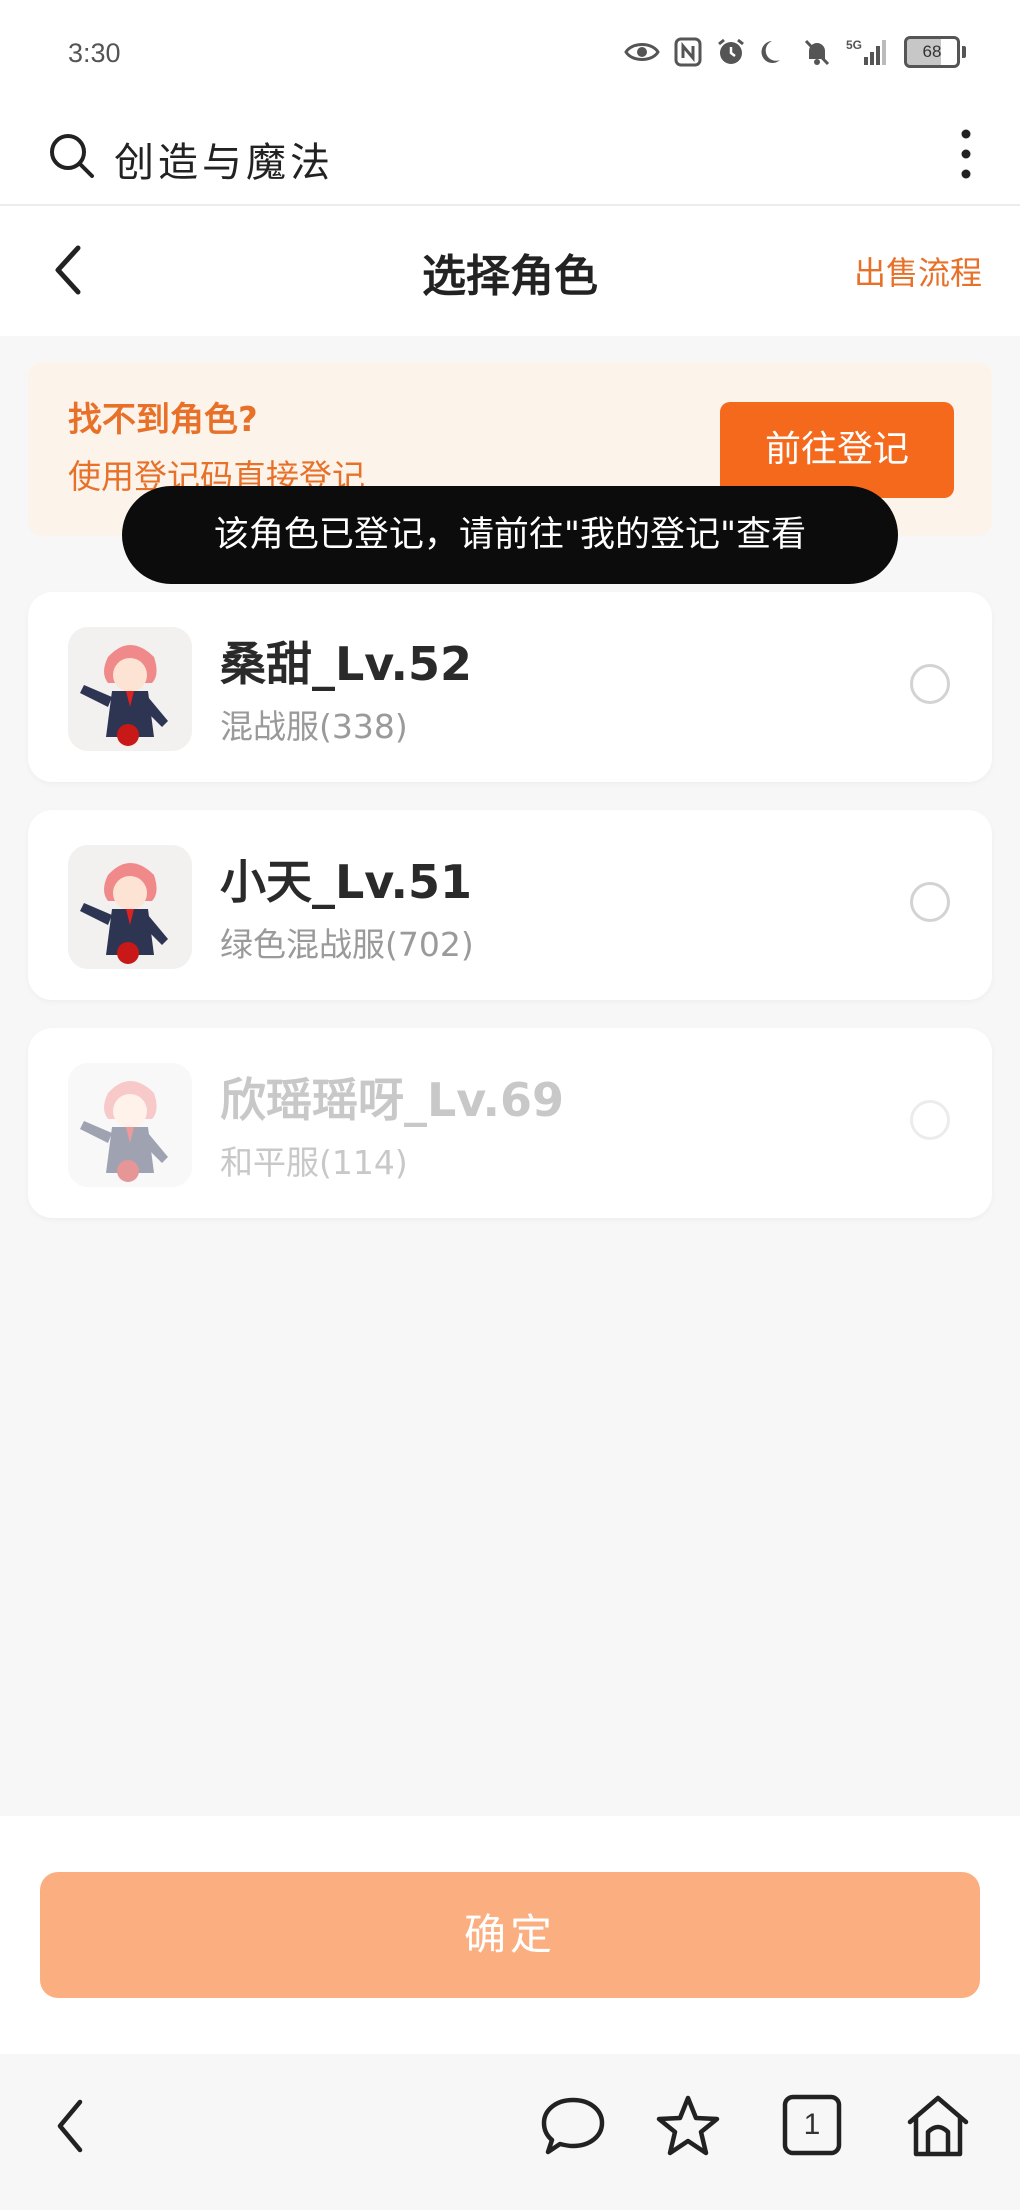 The width and height of the screenshot is (1020, 2210). I want to click on sell-process-link: 出售流程, so click(918, 271).